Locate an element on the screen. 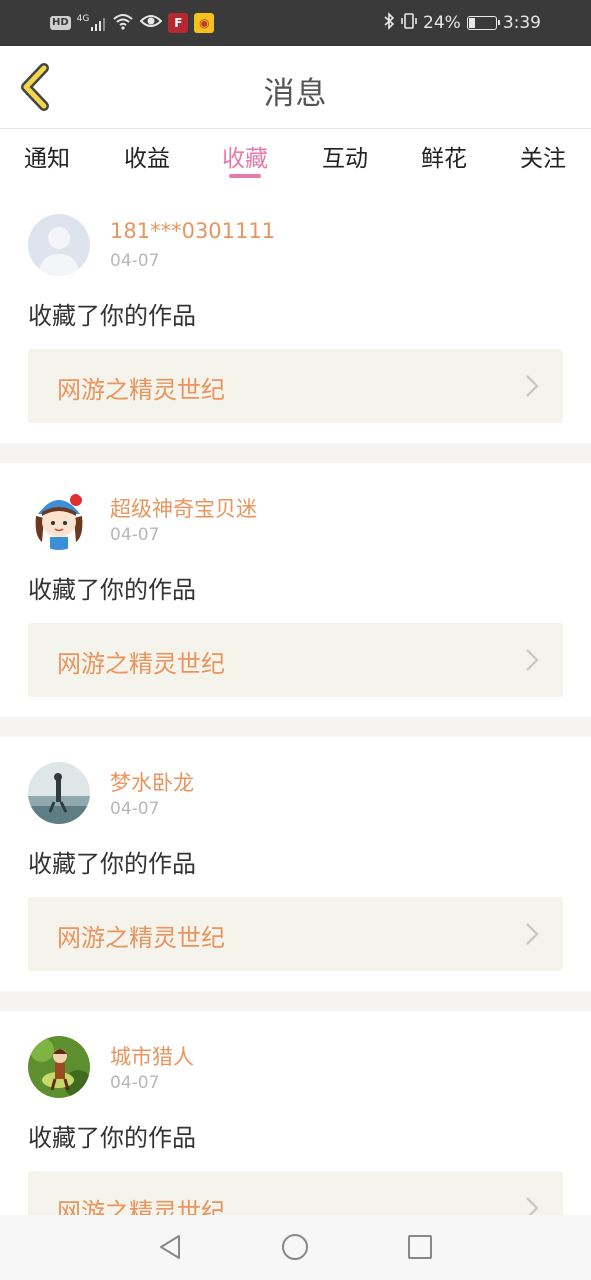  back-triangle-icon is located at coordinates (170, 1247).